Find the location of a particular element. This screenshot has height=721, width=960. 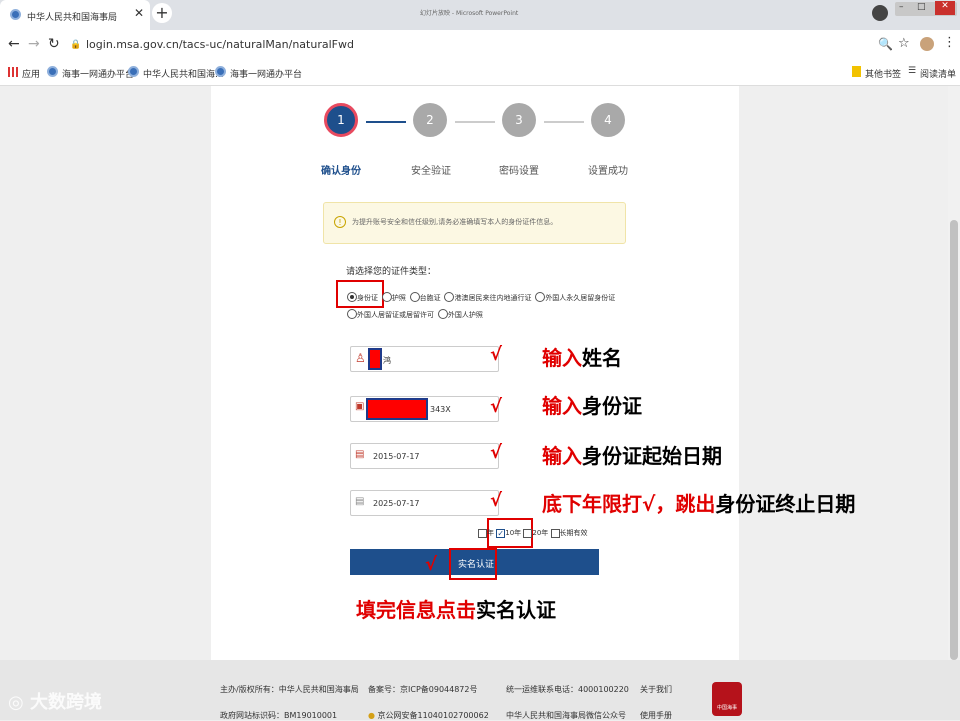

footer-about: 关于我们 is located at coordinates (656, 689).